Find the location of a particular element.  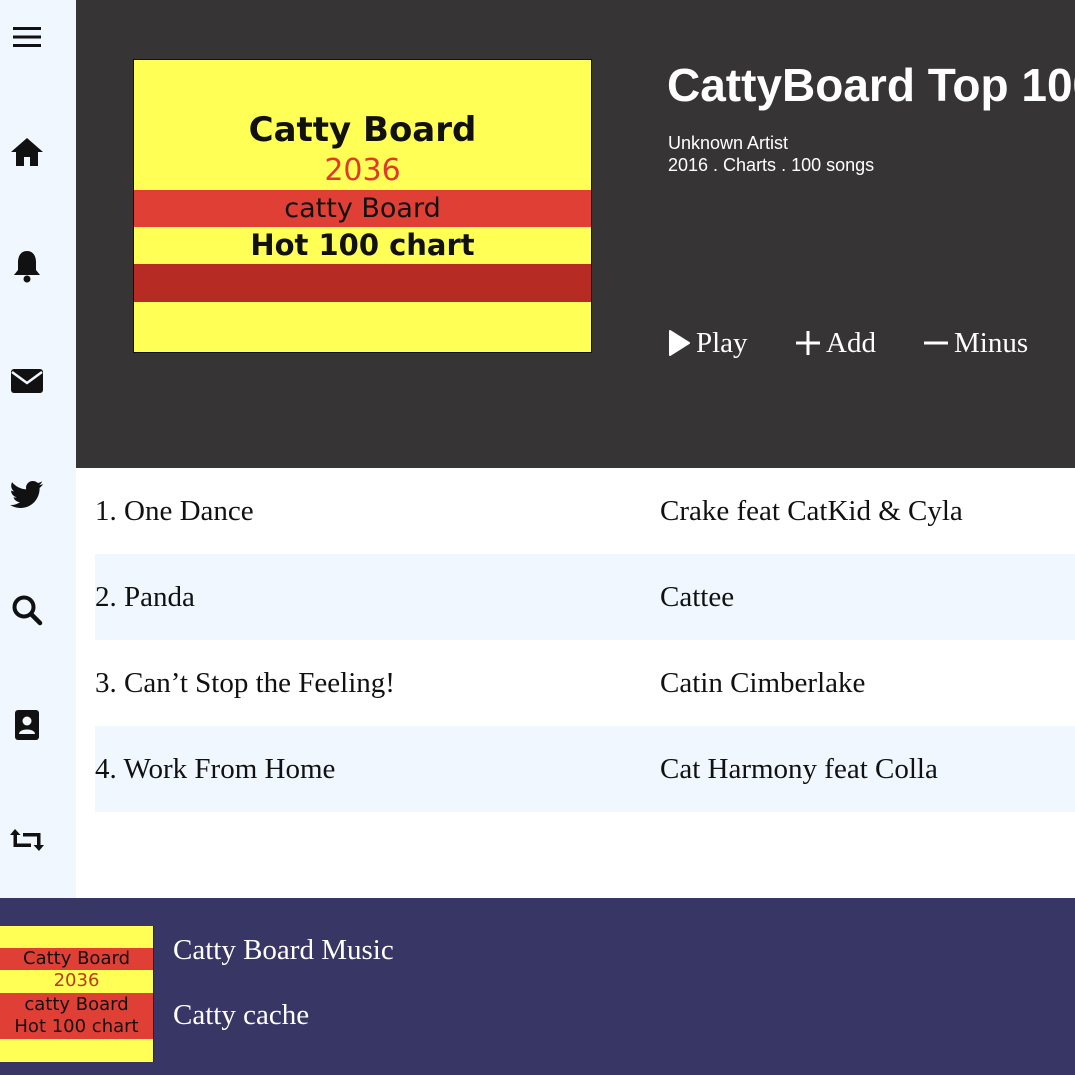

track-name: 1. One Dance is located at coordinates (174, 510).